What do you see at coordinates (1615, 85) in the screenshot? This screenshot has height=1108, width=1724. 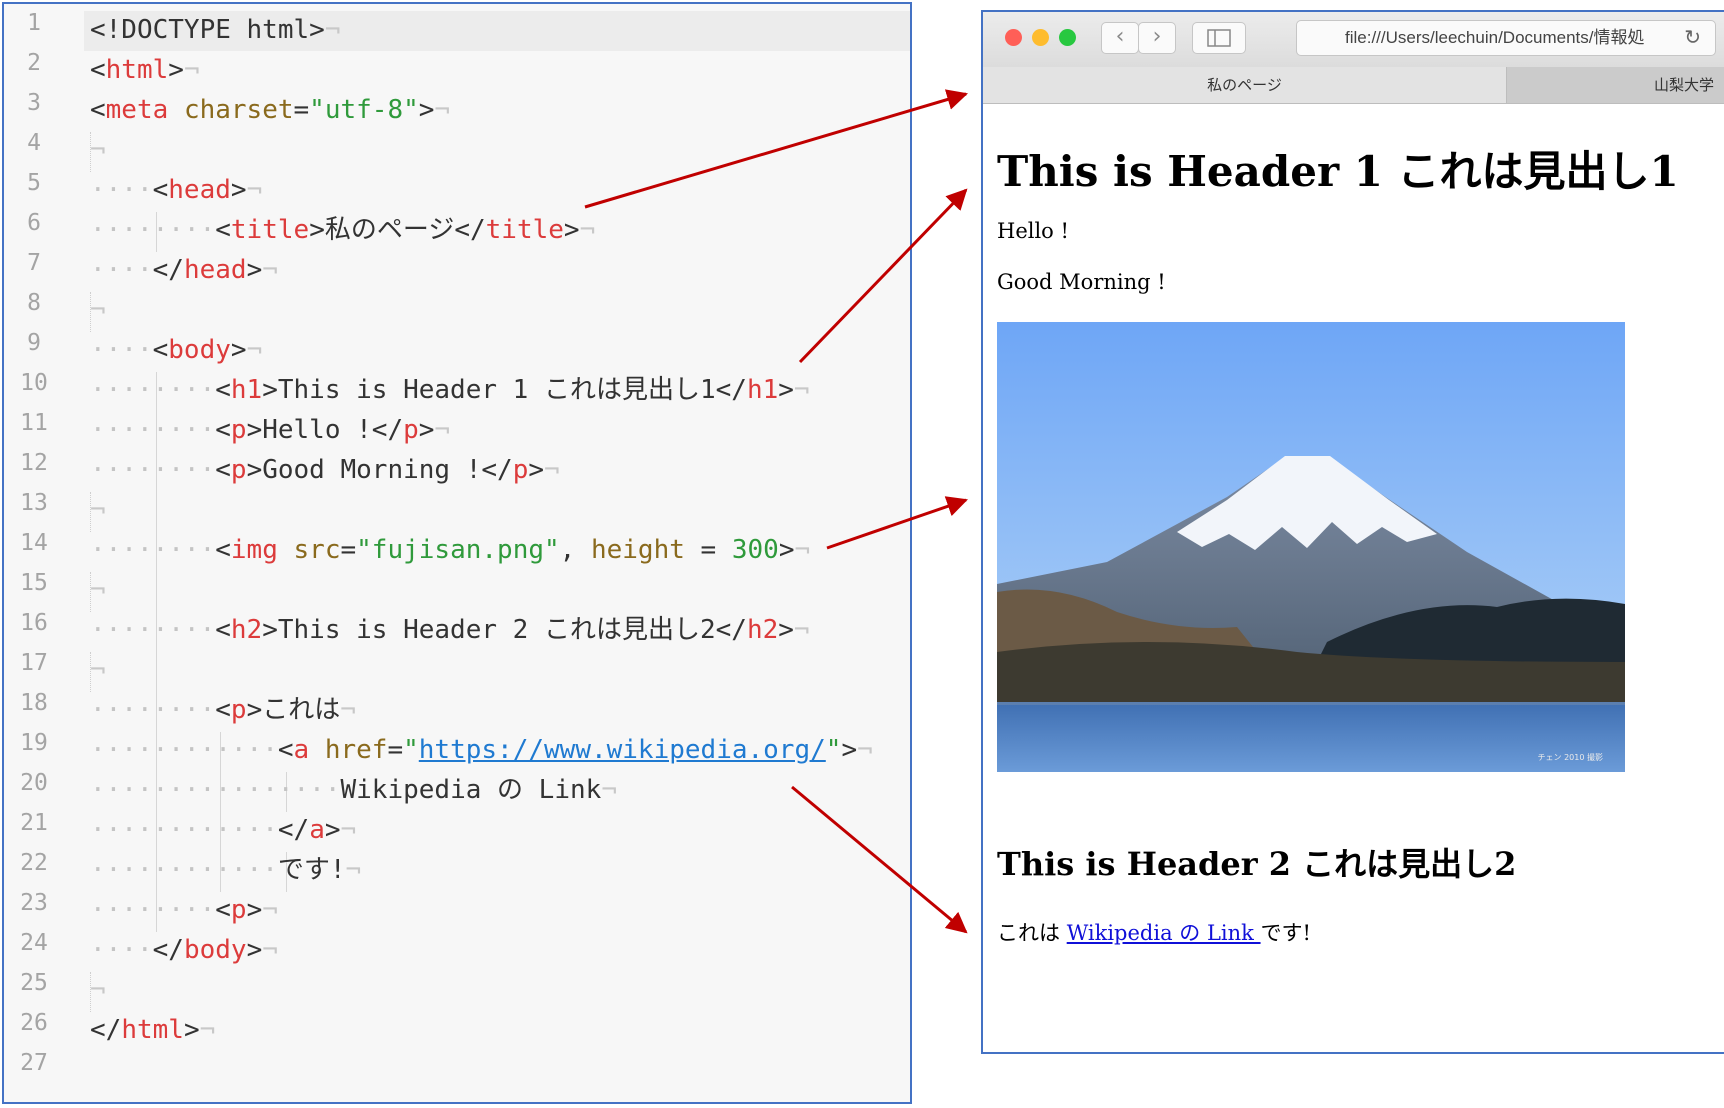 I see `tab-yamanashi-university: 山梨大学` at bounding box center [1615, 85].